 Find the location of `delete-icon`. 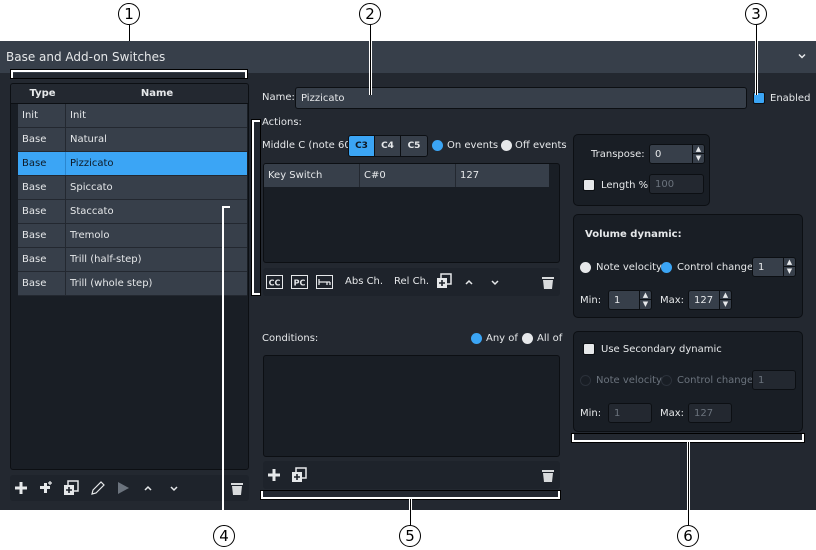

delete-icon is located at coordinates (237, 488).